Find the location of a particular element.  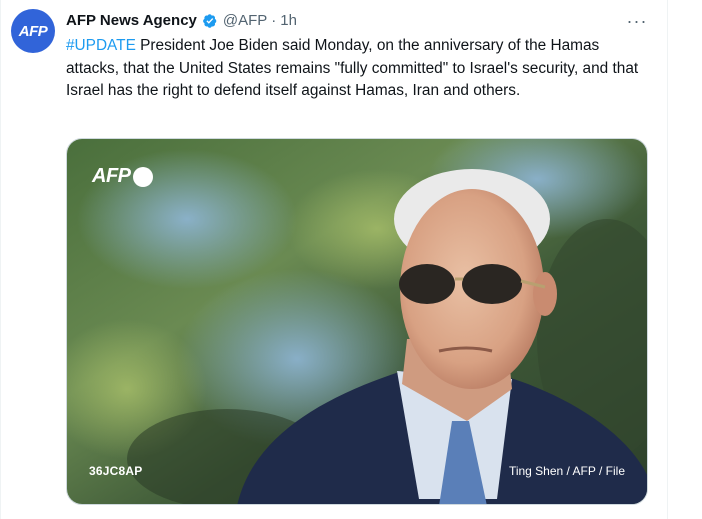

photo-id: 36JC8AP is located at coordinates (116, 471).